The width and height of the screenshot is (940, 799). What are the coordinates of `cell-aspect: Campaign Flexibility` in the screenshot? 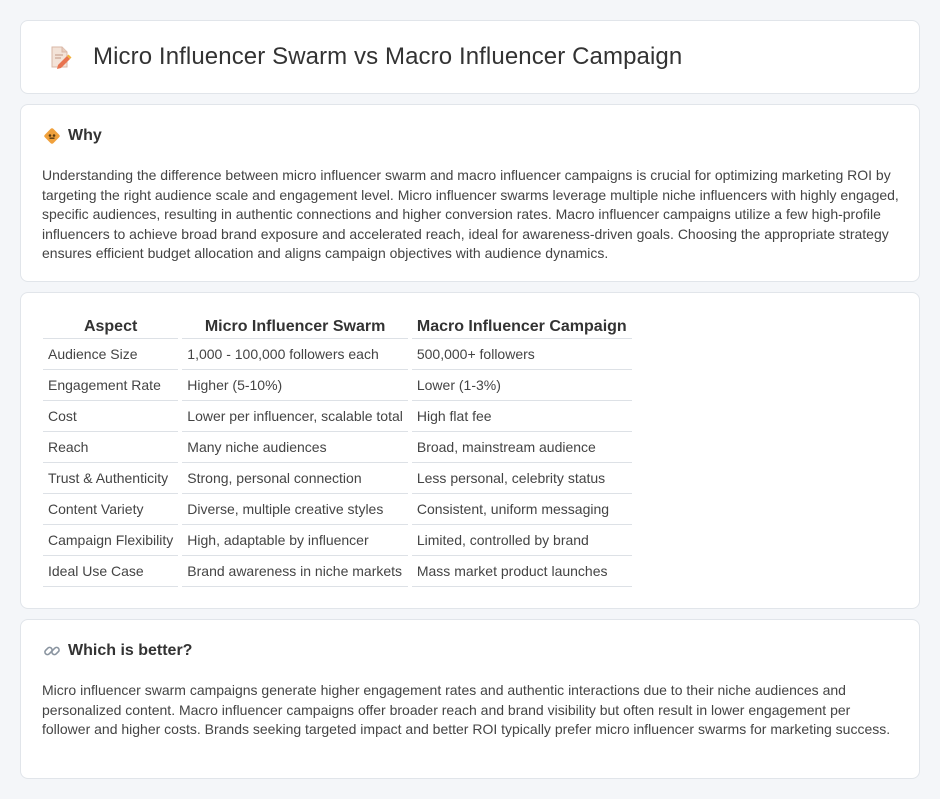 It's located at (111, 540).